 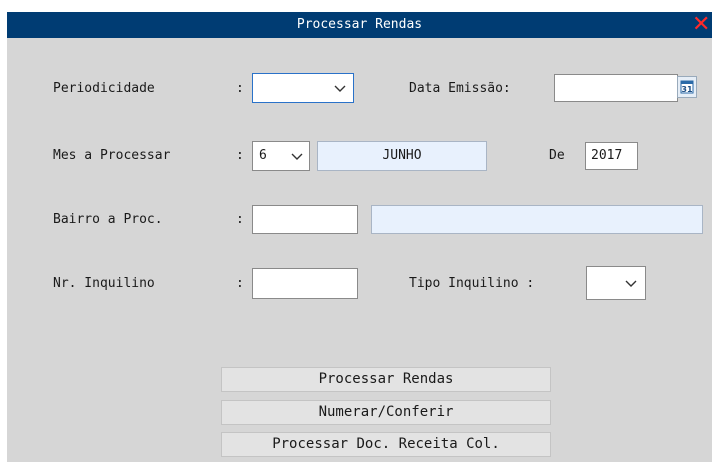 I want to click on close-icon: ✕, so click(x=701, y=25).